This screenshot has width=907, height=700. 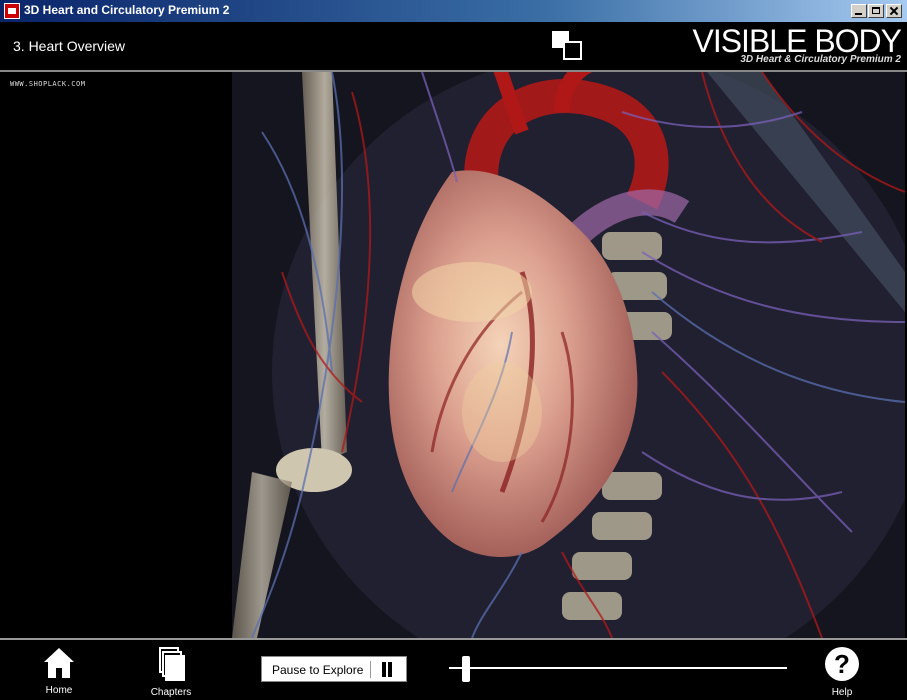 What do you see at coordinates (618, 668) in the screenshot?
I see `timeline-slider-track` at bounding box center [618, 668].